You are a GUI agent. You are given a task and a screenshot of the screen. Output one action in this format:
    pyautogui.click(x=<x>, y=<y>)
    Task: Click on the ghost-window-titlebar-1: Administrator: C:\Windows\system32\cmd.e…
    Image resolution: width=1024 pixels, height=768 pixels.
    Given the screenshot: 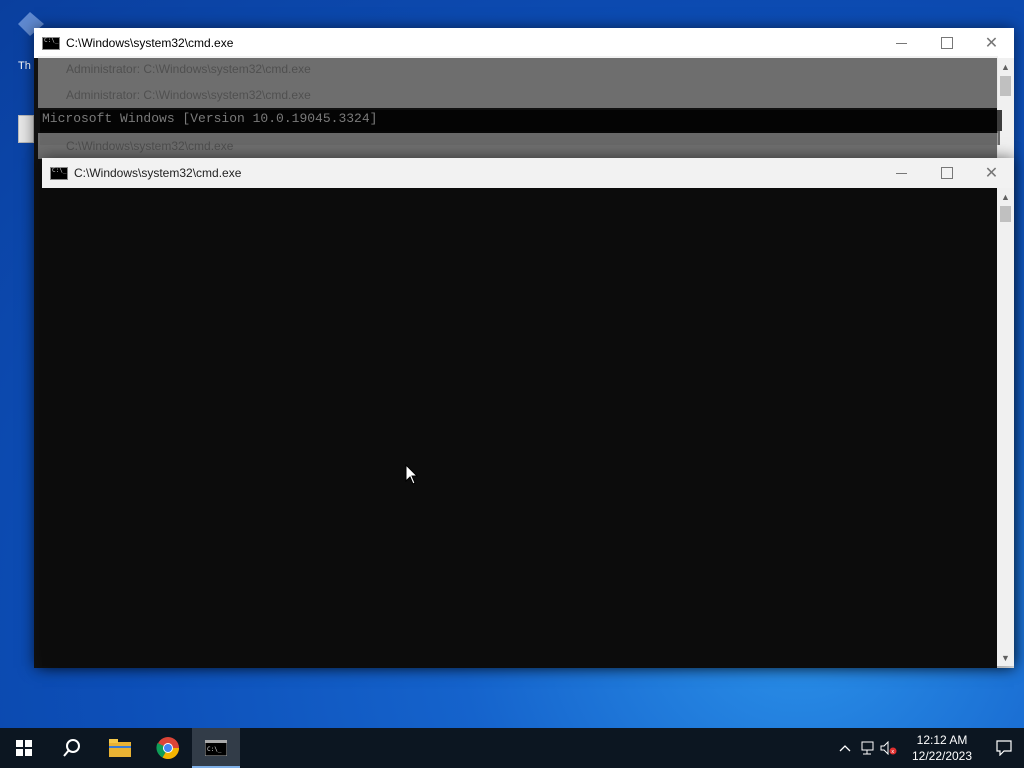 What is the action you would take?
    pyautogui.click(x=518, y=69)
    